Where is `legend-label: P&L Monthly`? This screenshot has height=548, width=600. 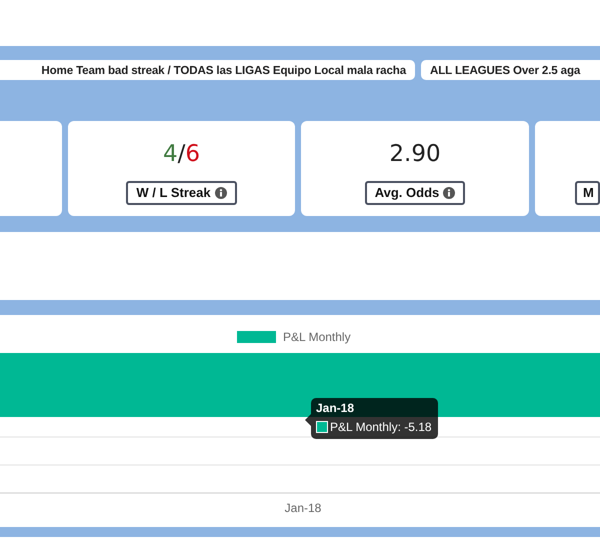 legend-label: P&L Monthly is located at coordinates (317, 337).